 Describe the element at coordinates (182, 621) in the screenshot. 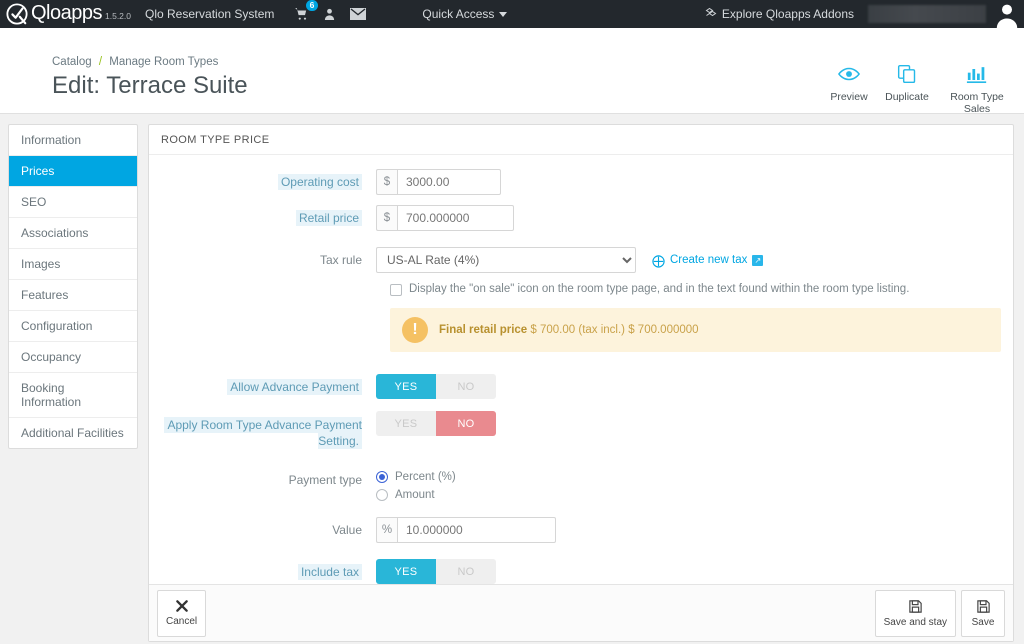

I see `cancel-label: Cancel` at that location.